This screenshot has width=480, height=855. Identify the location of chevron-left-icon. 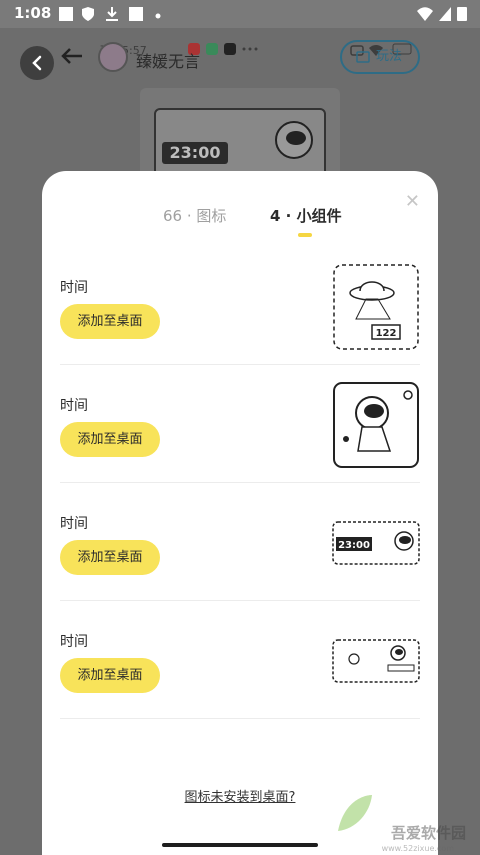
(37, 63).